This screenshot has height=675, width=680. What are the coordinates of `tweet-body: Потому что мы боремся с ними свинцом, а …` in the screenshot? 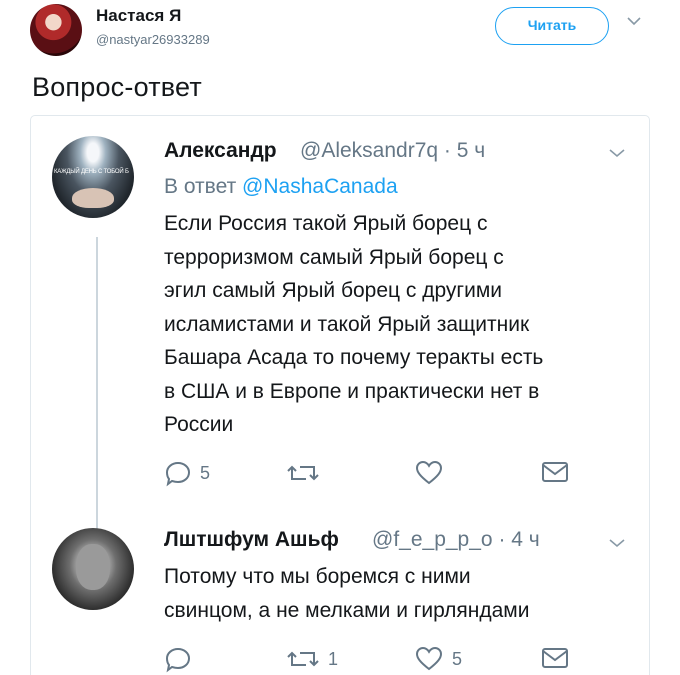 It's located at (347, 593).